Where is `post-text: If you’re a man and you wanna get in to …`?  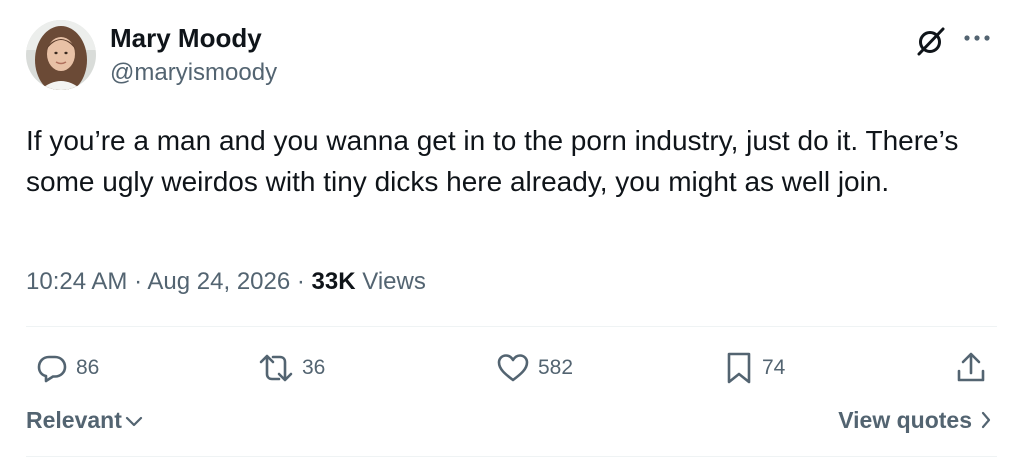 post-text: If you’re a man and you wanna get in to … is located at coordinates (492, 161).